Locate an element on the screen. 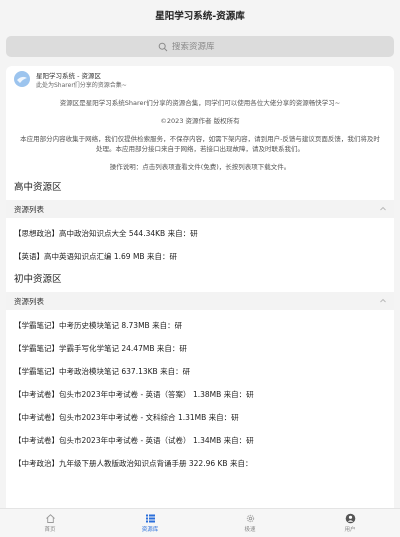  tab-label: 资源库 is located at coordinates (150, 530).